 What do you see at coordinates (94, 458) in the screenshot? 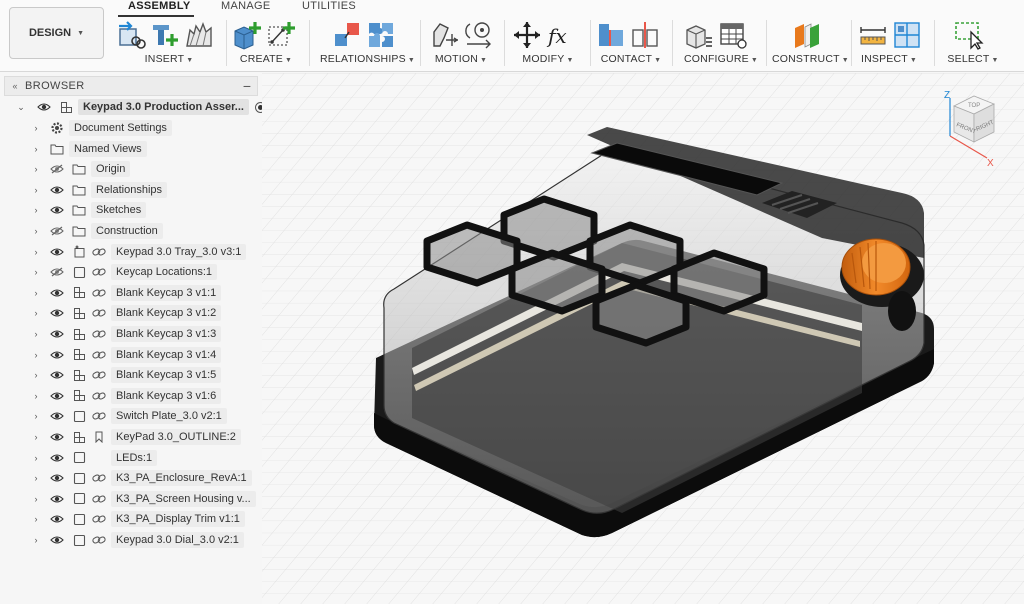
I see `tree-row: › LEDs:1` at bounding box center [94, 458].